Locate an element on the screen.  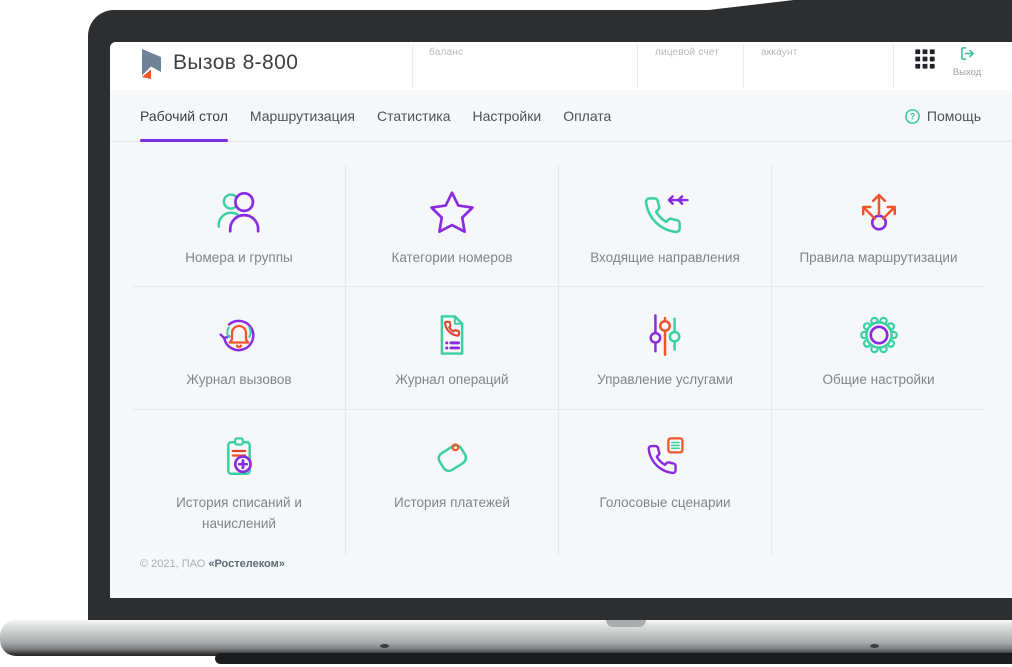
app-header: Вызов 8-800 баланс лицевой счет аккаунт is located at coordinates (561, 66).